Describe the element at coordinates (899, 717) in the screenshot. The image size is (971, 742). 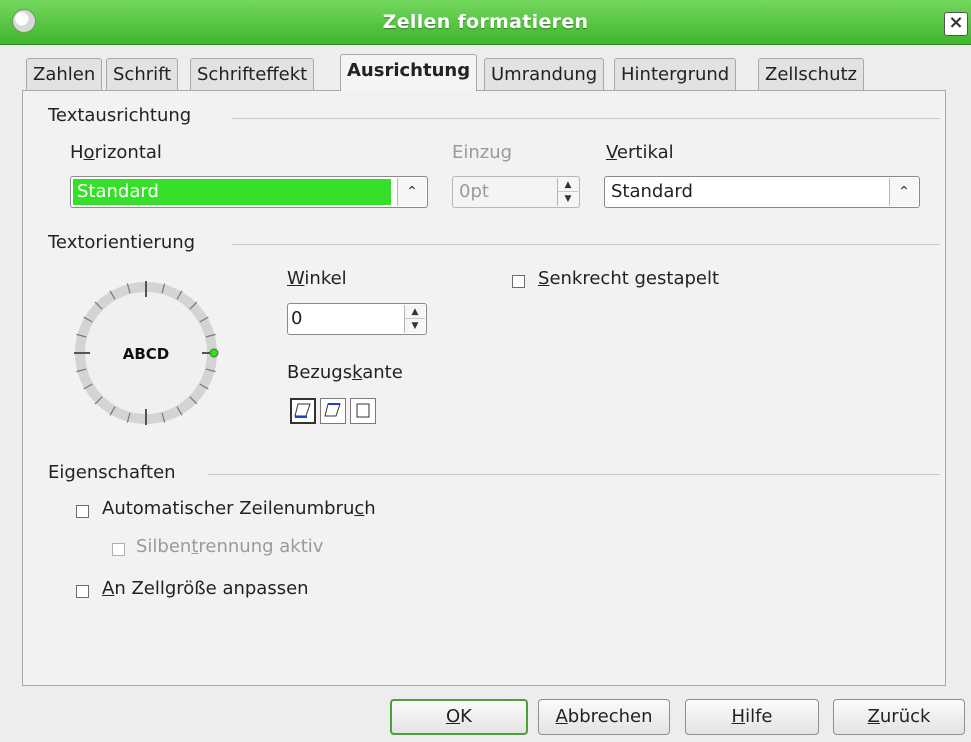
I see `reset-button: Zurück` at that location.